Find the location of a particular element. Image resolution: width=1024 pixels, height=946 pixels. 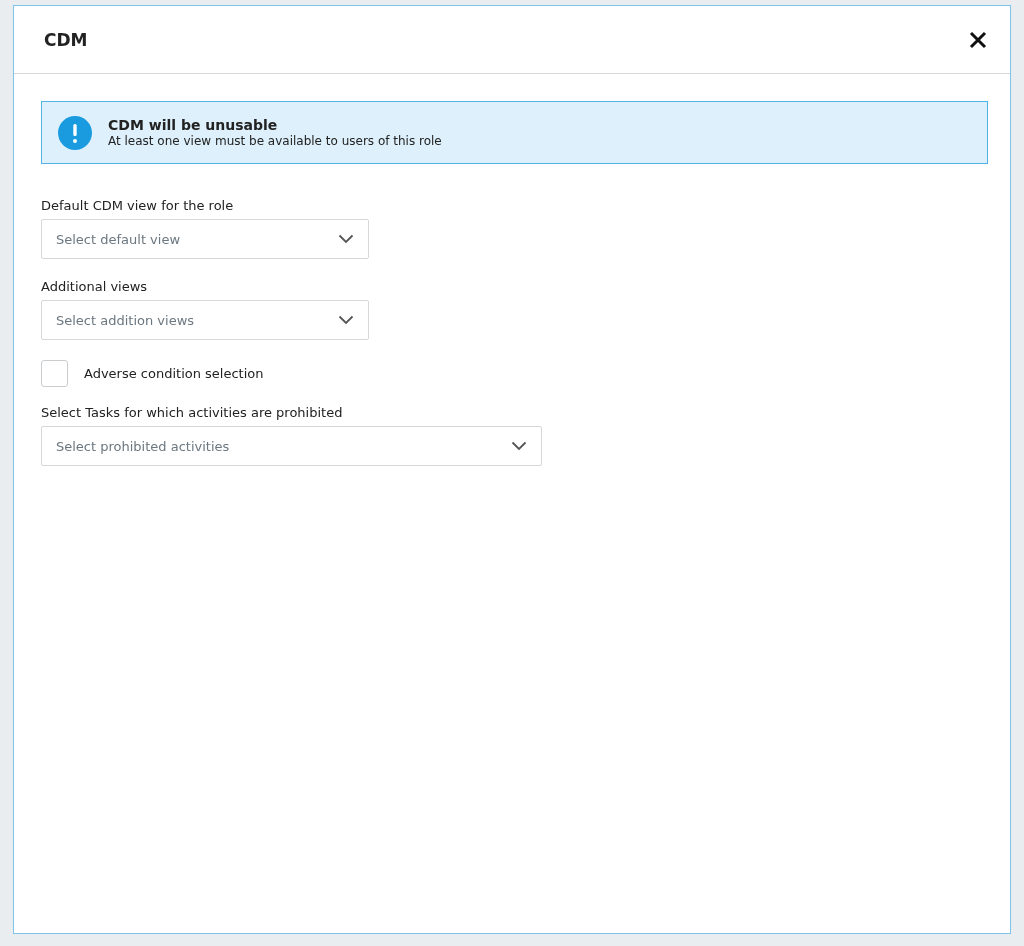

close-icon is located at coordinates (978, 39).